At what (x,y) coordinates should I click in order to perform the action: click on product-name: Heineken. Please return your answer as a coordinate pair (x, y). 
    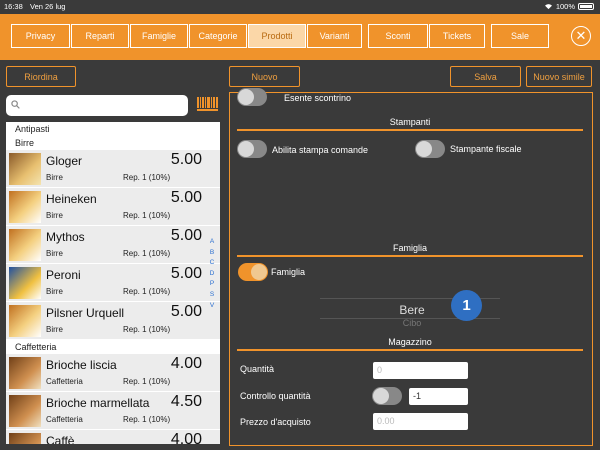
    Looking at the image, I should click on (71, 199).